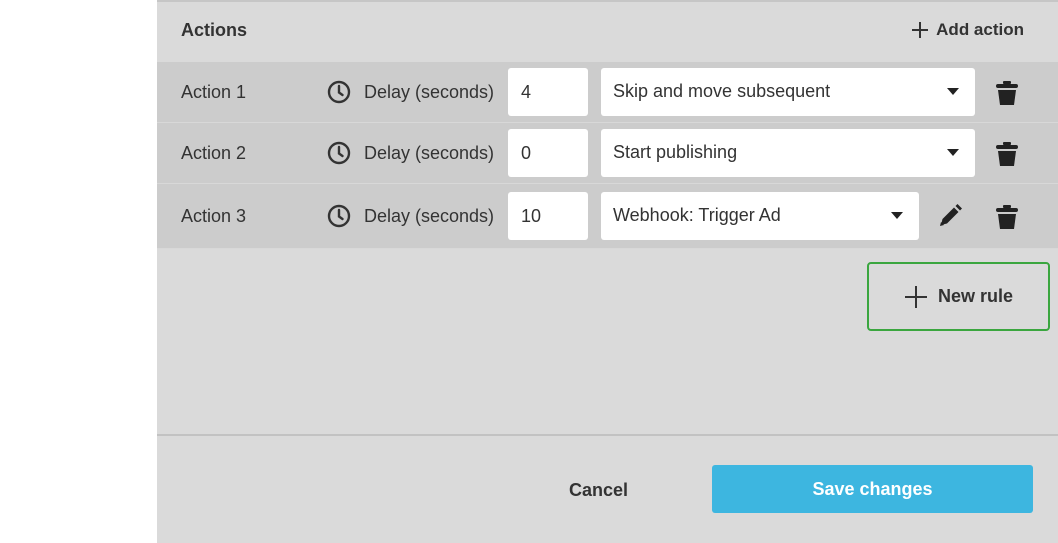 This screenshot has width=1058, height=543. What do you see at coordinates (214, 216) in the screenshot?
I see `action-label: Action 3` at bounding box center [214, 216].